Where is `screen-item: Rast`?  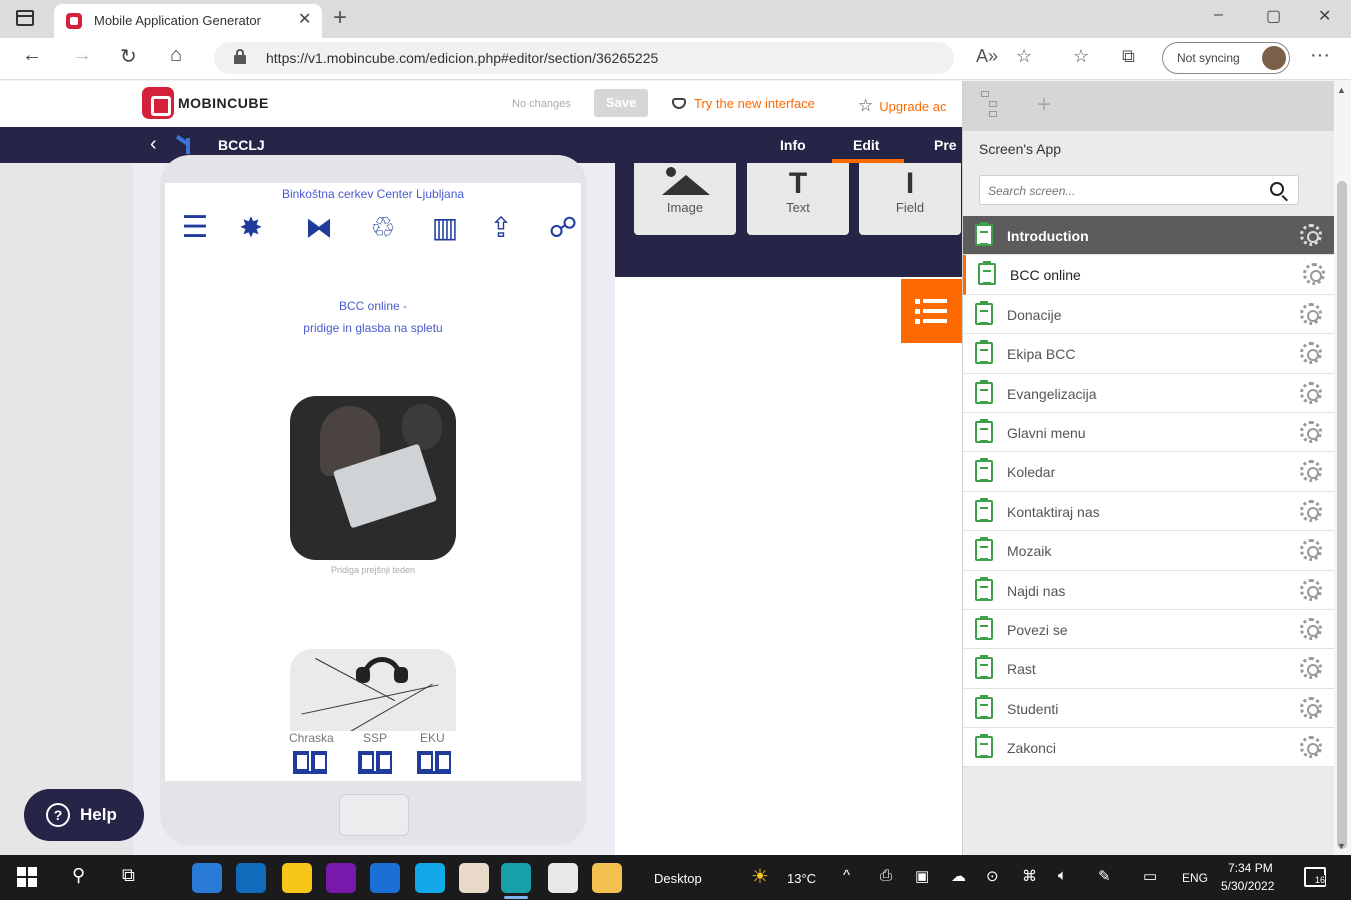
screen-item: Rast is located at coordinates (1149, 669).